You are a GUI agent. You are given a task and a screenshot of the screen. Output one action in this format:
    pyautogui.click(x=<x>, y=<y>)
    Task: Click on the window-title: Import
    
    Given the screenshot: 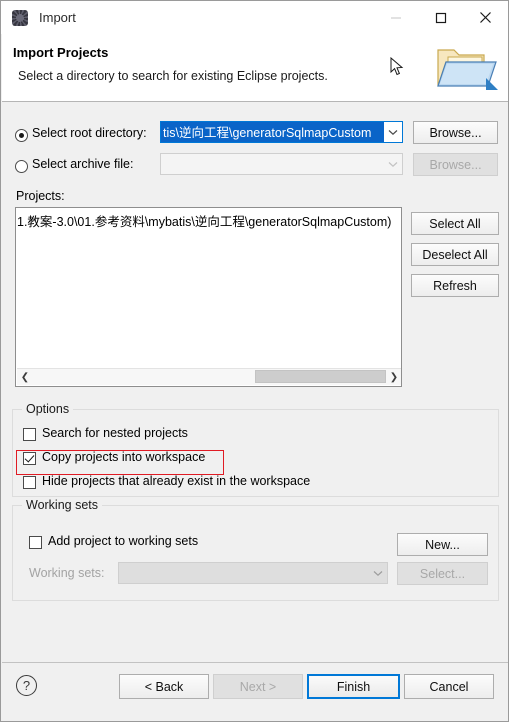 What is the action you would take?
    pyautogui.click(x=57, y=17)
    